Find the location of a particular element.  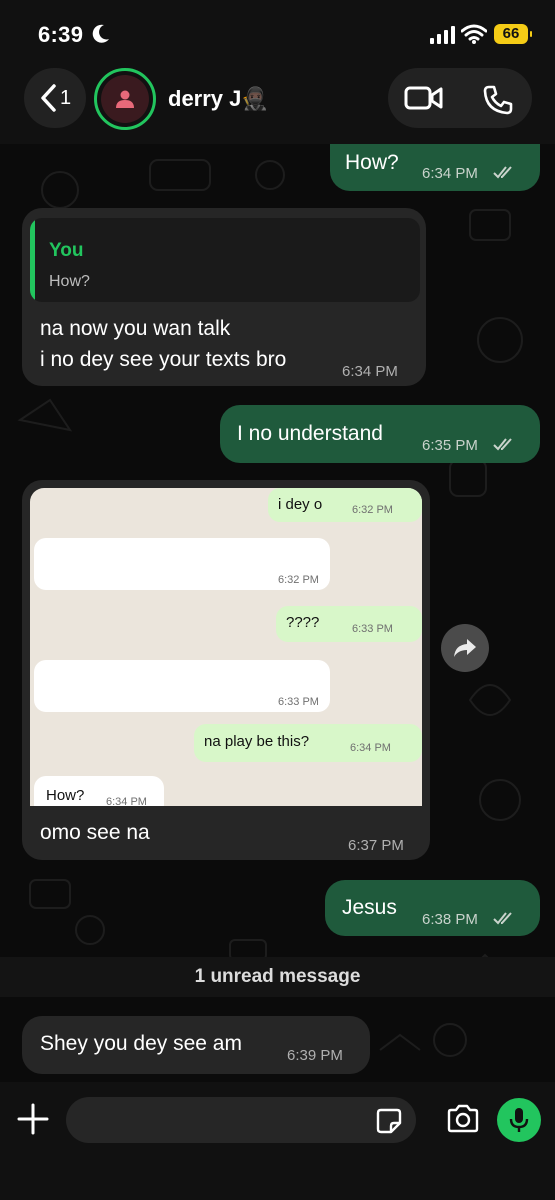

message-time: 6:38 PM is located at coordinates (450, 919).